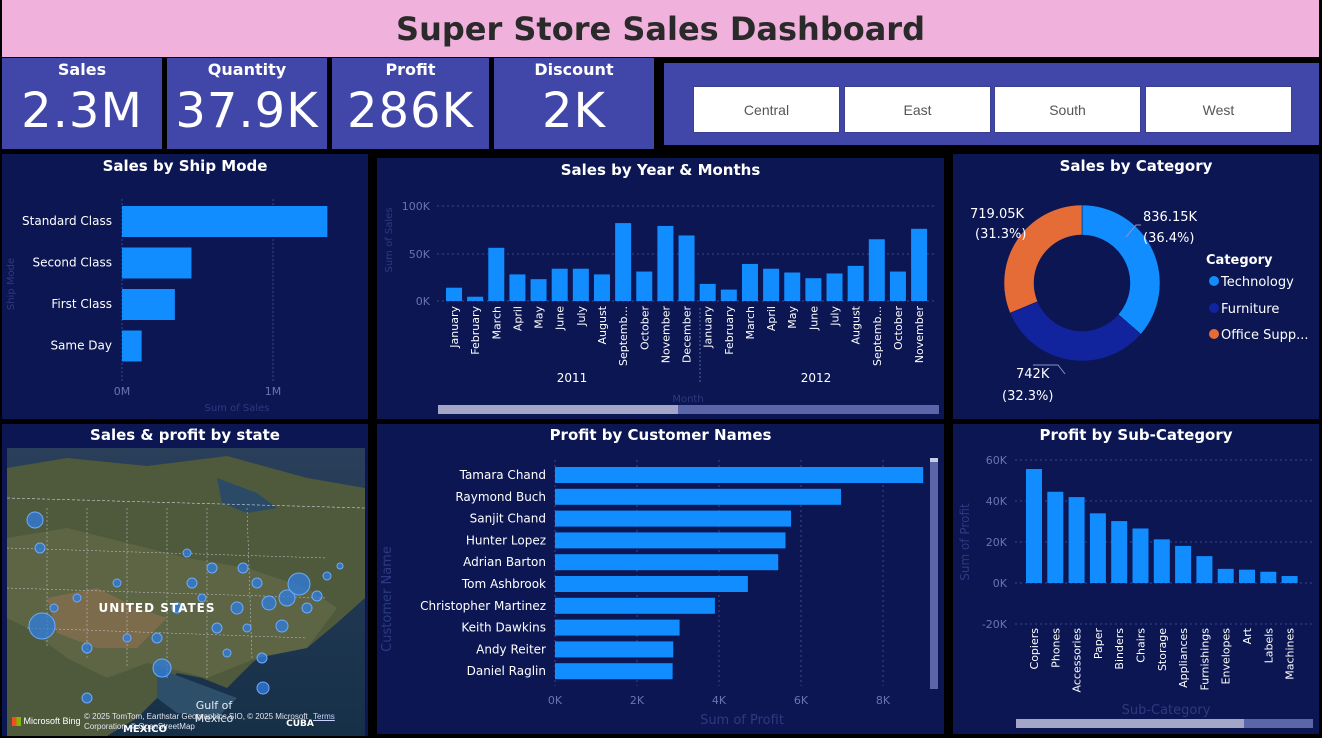 The image size is (1322, 738). I want to click on map-terms-link: Terms, so click(324, 716).